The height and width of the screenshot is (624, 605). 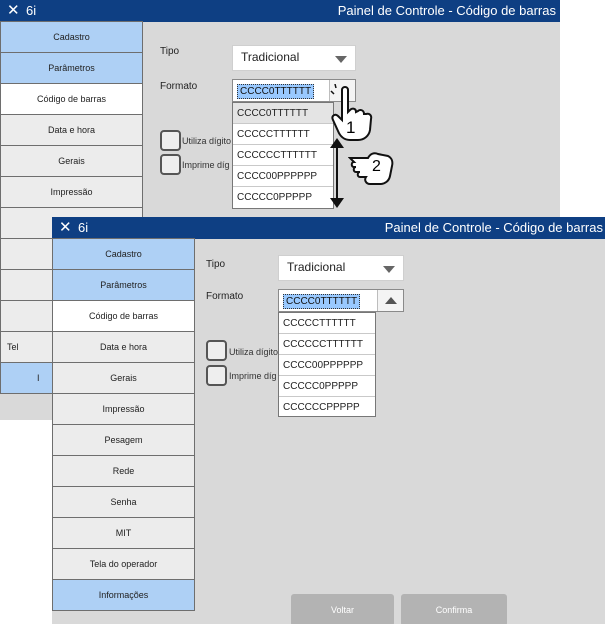 I want to click on pointing-hand-icon, so click(x=371, y=168).